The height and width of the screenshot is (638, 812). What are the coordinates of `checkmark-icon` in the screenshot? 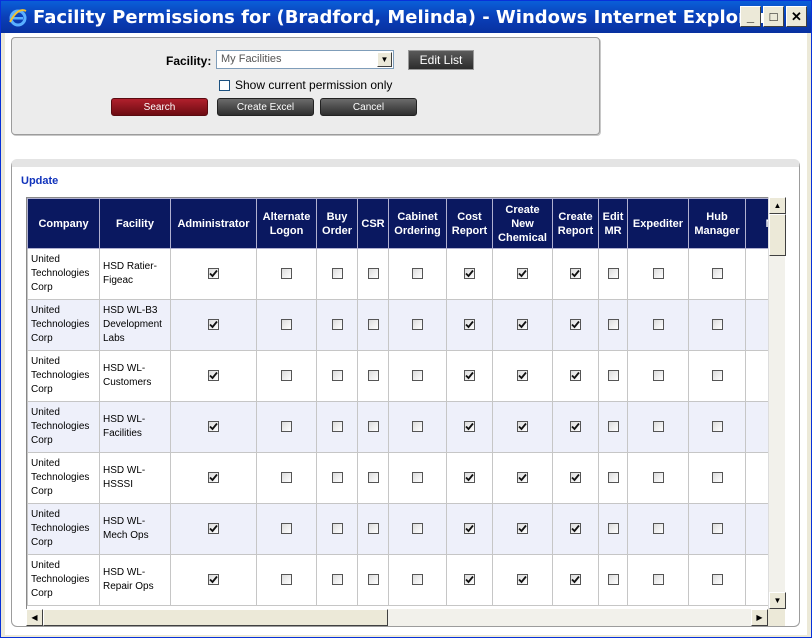 It's located at (213, 375).